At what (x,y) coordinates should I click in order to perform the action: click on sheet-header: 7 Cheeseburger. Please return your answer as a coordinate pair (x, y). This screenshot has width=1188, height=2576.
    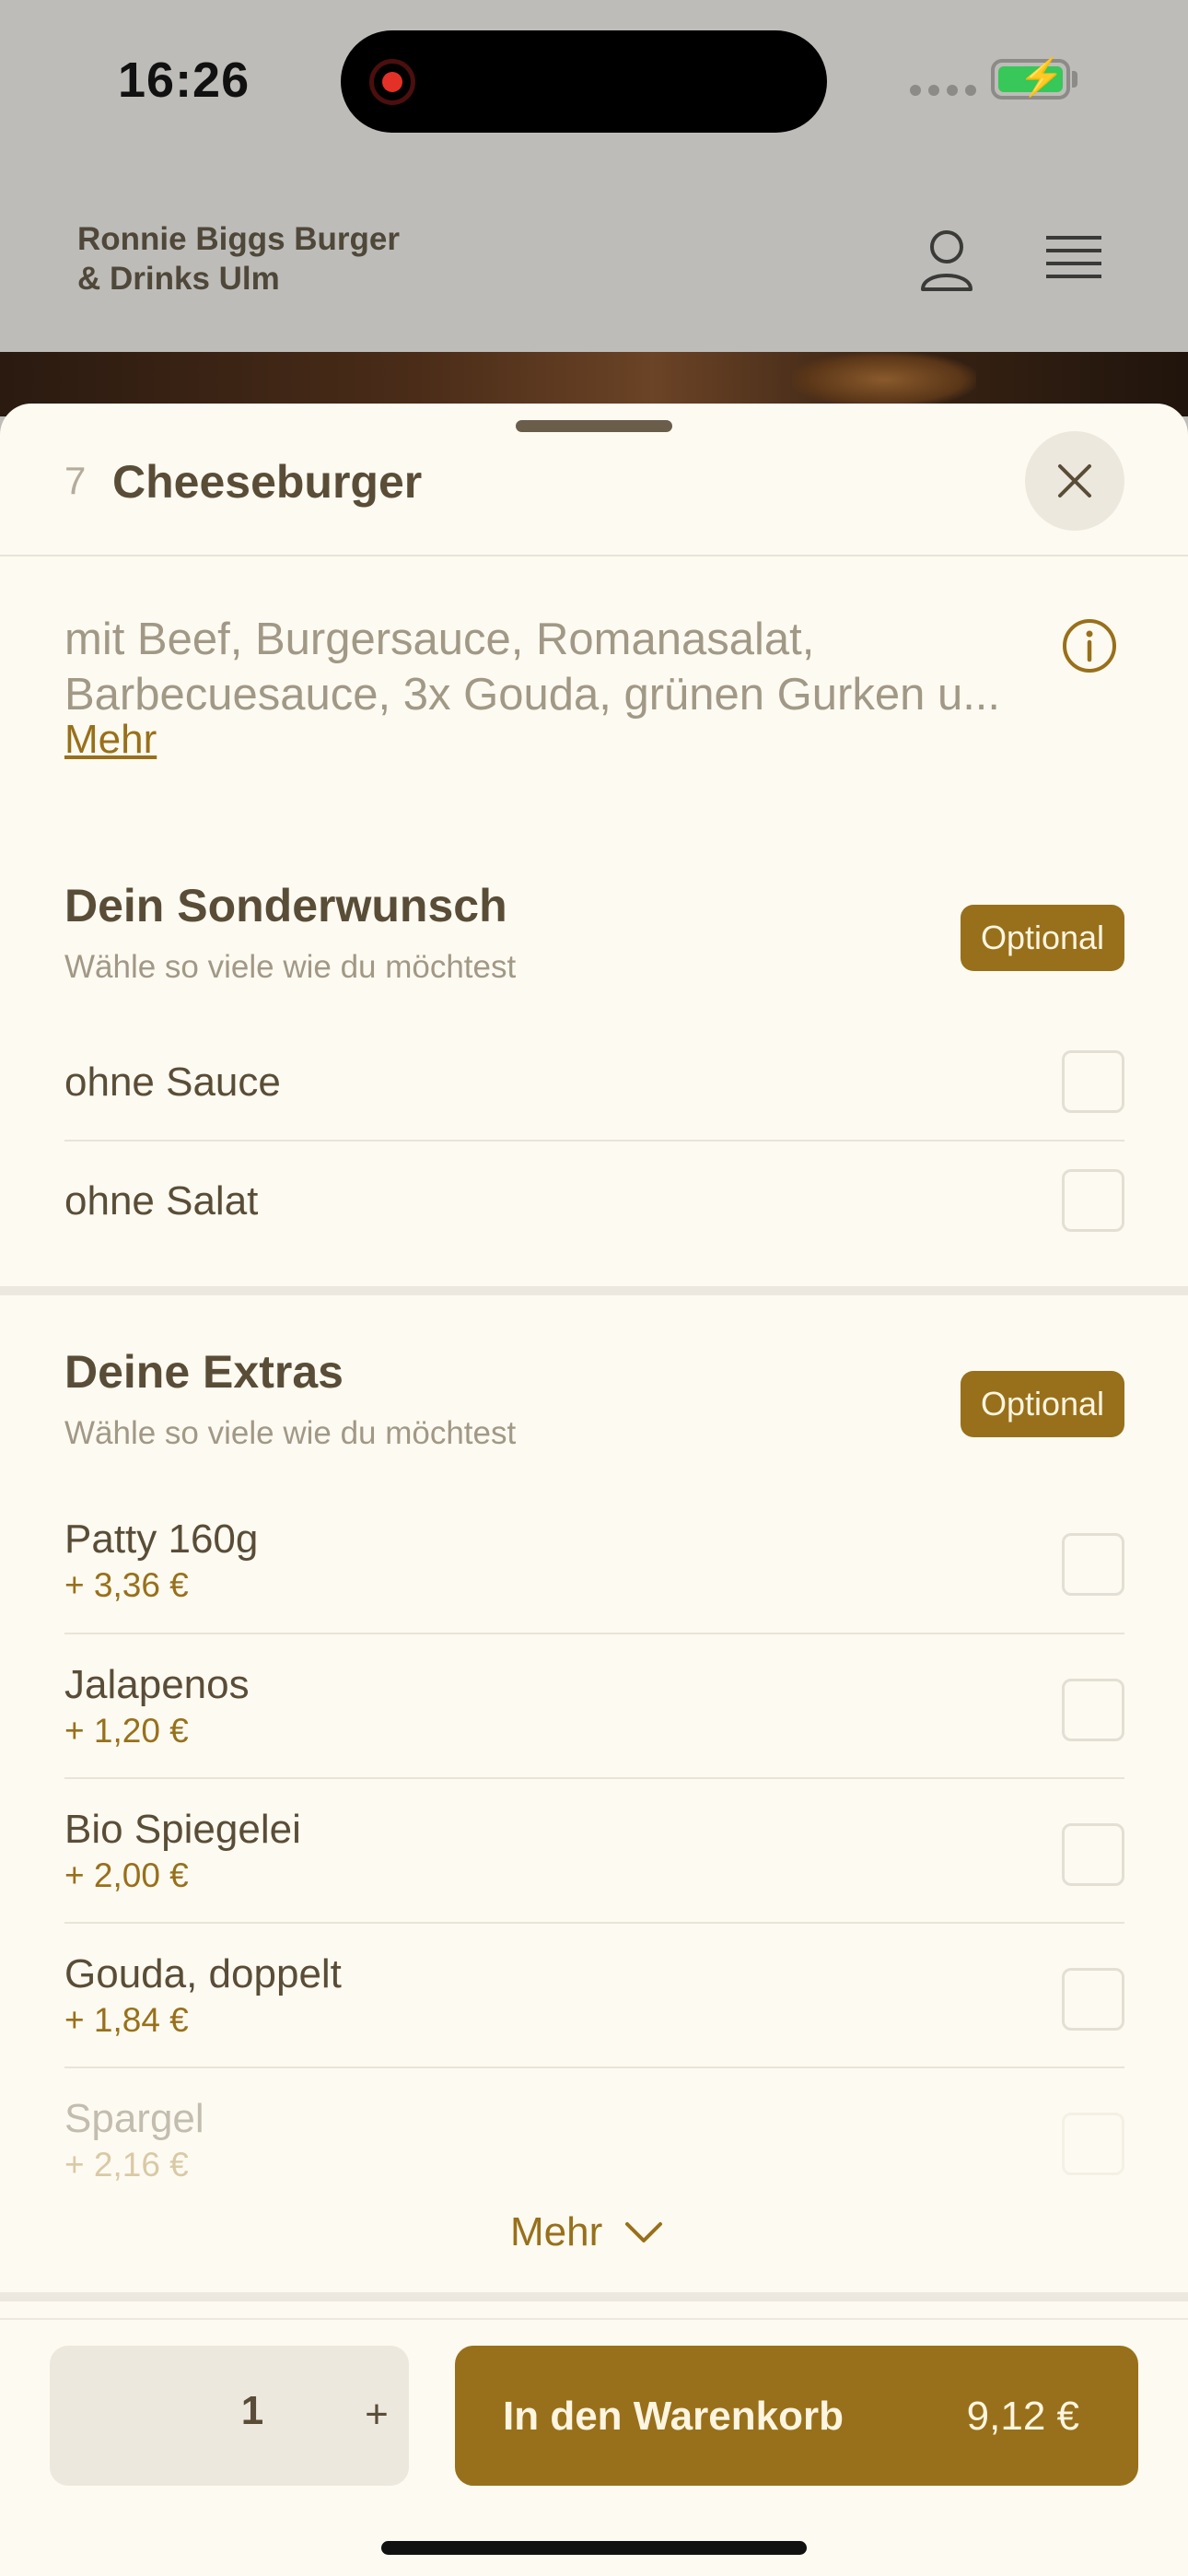
    Looking at the image, I should click on (594, 480).